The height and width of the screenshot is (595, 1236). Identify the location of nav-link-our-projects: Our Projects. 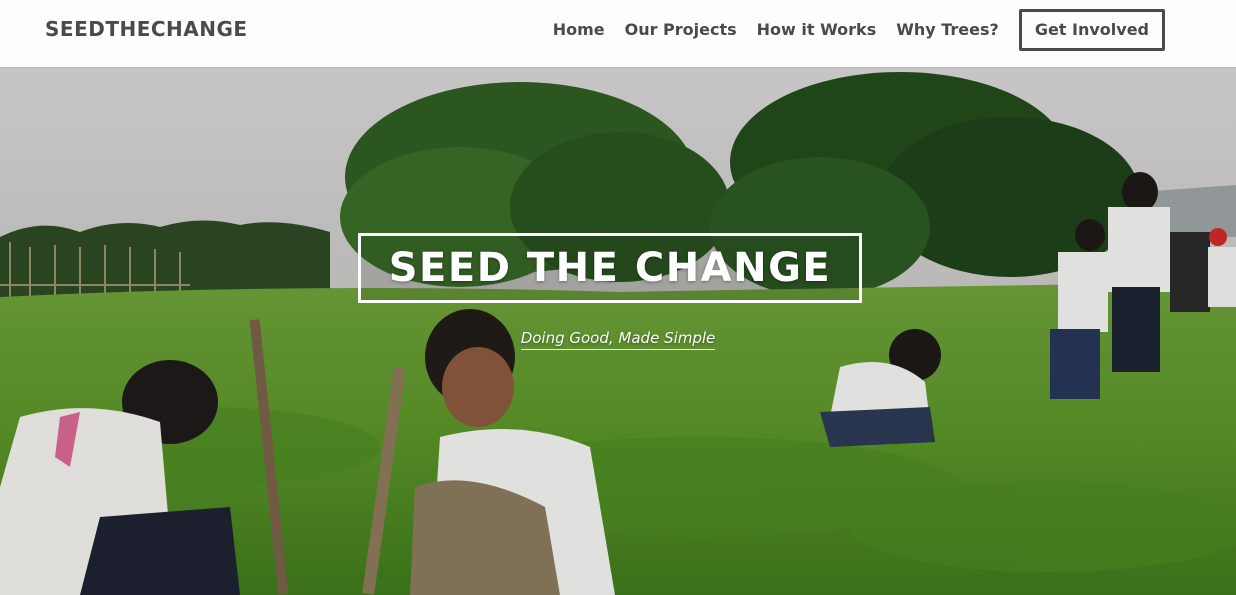
(681, 30).